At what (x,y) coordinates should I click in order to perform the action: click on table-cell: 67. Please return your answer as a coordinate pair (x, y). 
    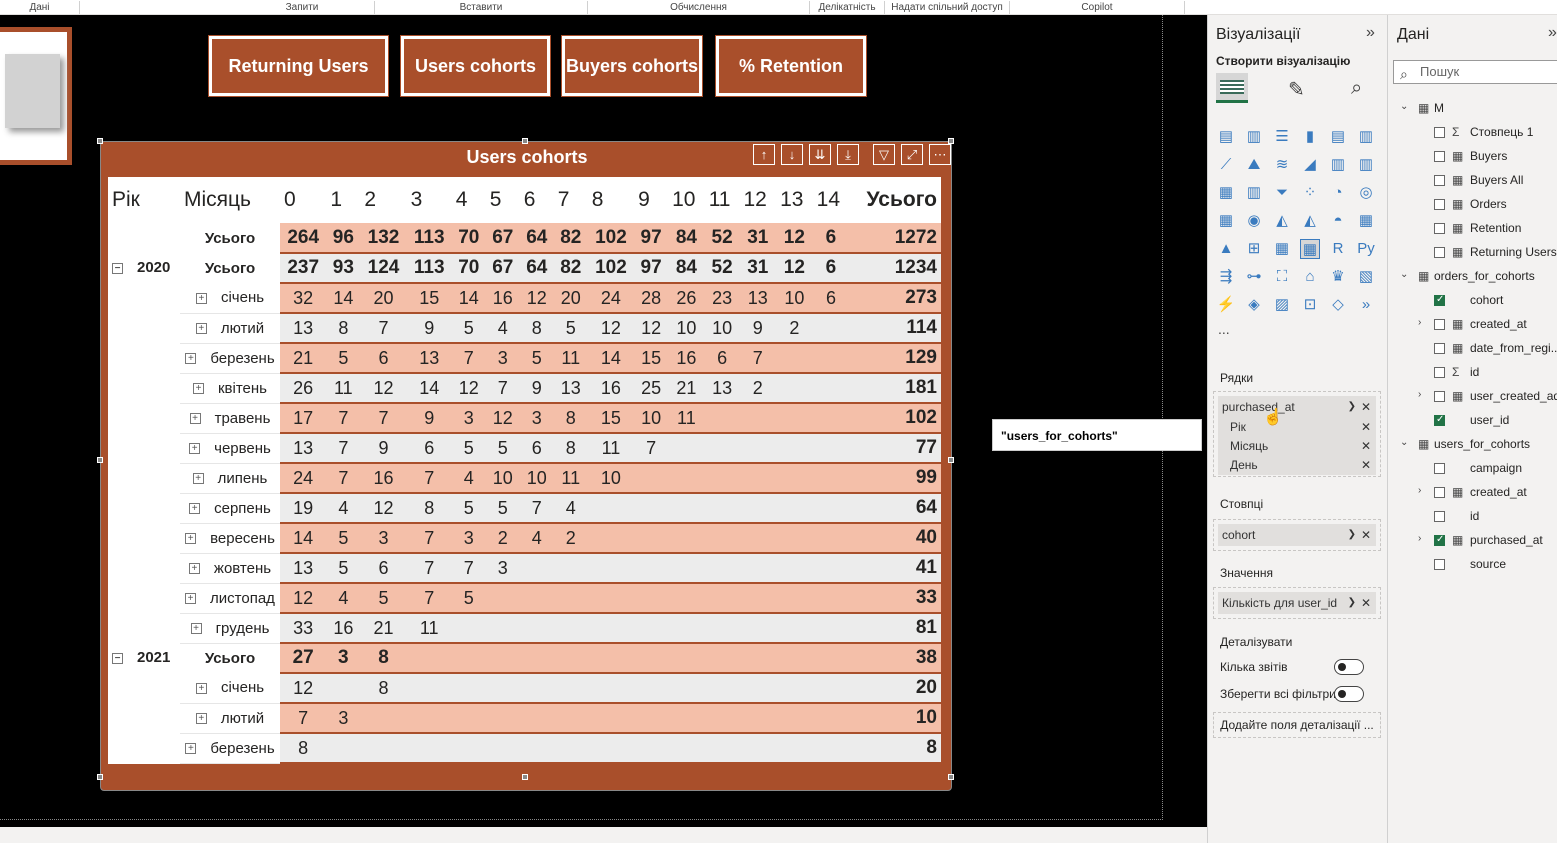
    Looking at the image, I should click on (502, 268).